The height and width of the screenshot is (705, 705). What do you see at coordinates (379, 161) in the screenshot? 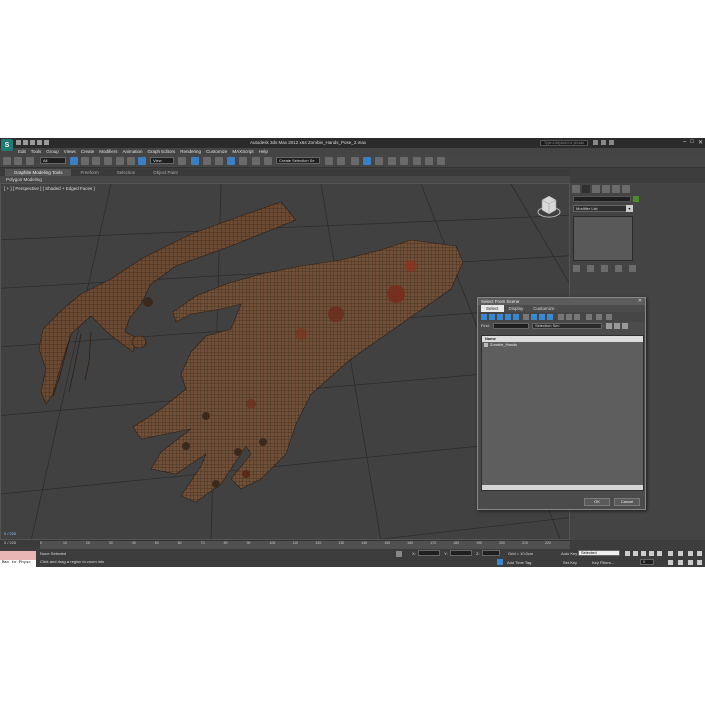
I see `curve-editor-icon` at bounding box center [379, 161].